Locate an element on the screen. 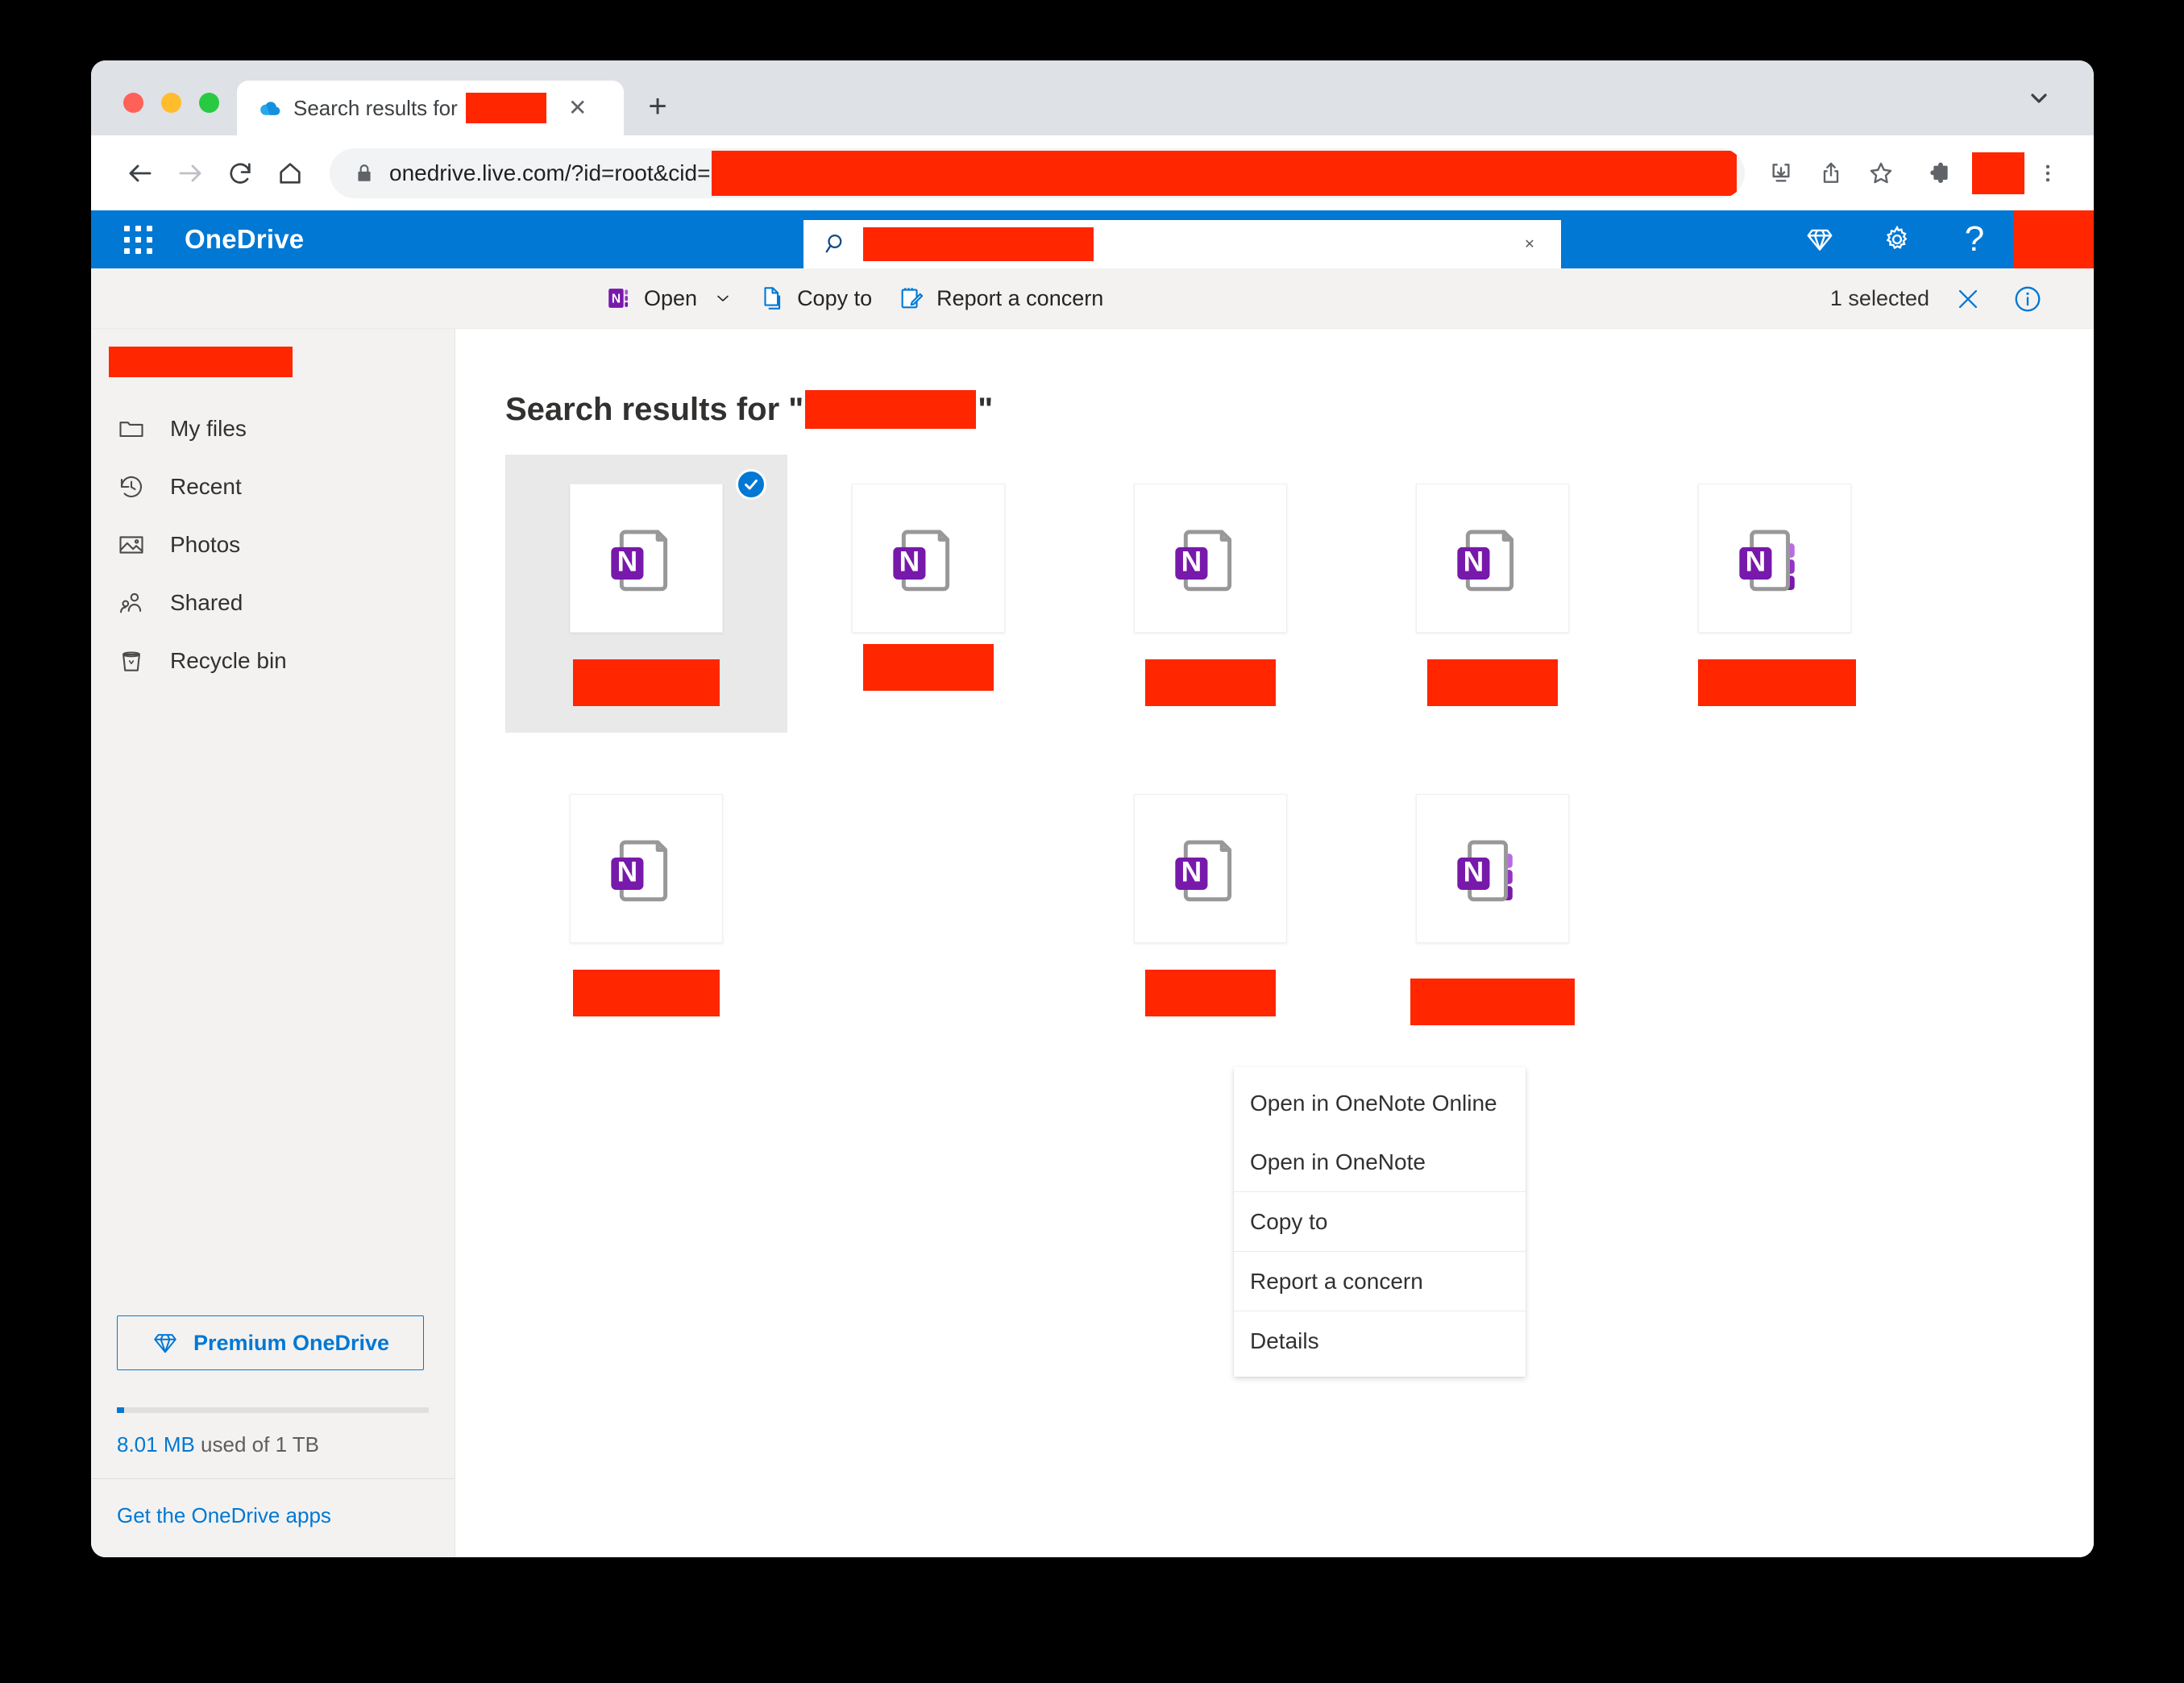  settings-gear-icon is located at coordinates (1897, 239).